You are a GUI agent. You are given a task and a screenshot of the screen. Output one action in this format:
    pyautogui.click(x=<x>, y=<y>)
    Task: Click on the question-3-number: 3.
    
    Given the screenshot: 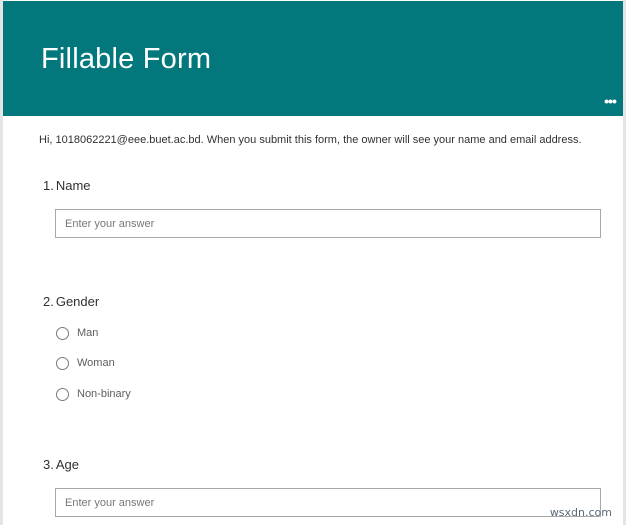 What is the action you would take?
    pyautogui.click(x=48, y=464)
    